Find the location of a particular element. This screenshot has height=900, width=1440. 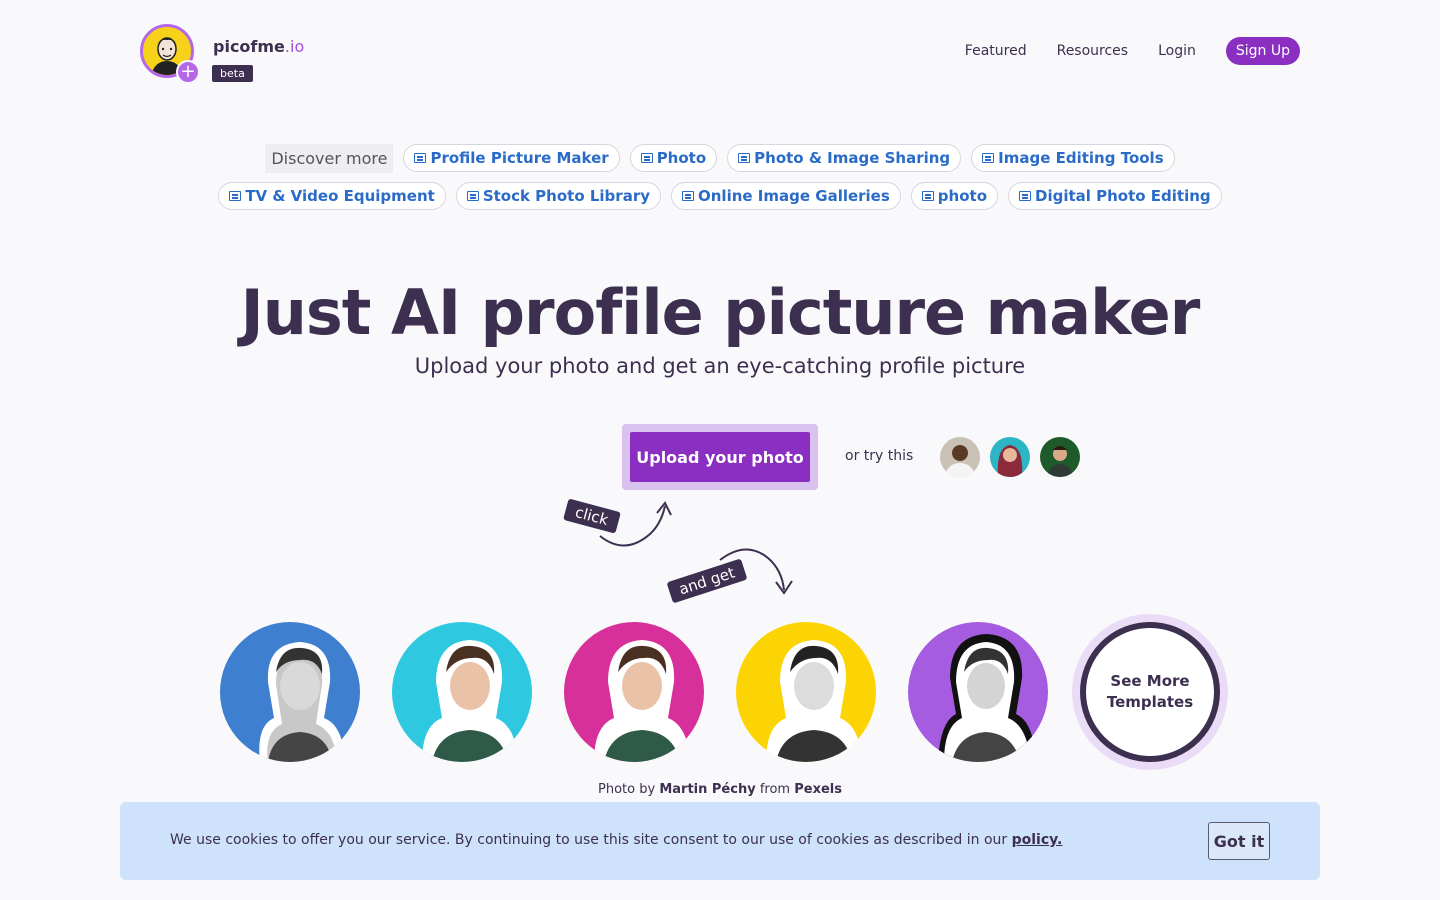

chip-photo-image-sharing: Photo & Image Sharing is located at coordinates (844, 158).